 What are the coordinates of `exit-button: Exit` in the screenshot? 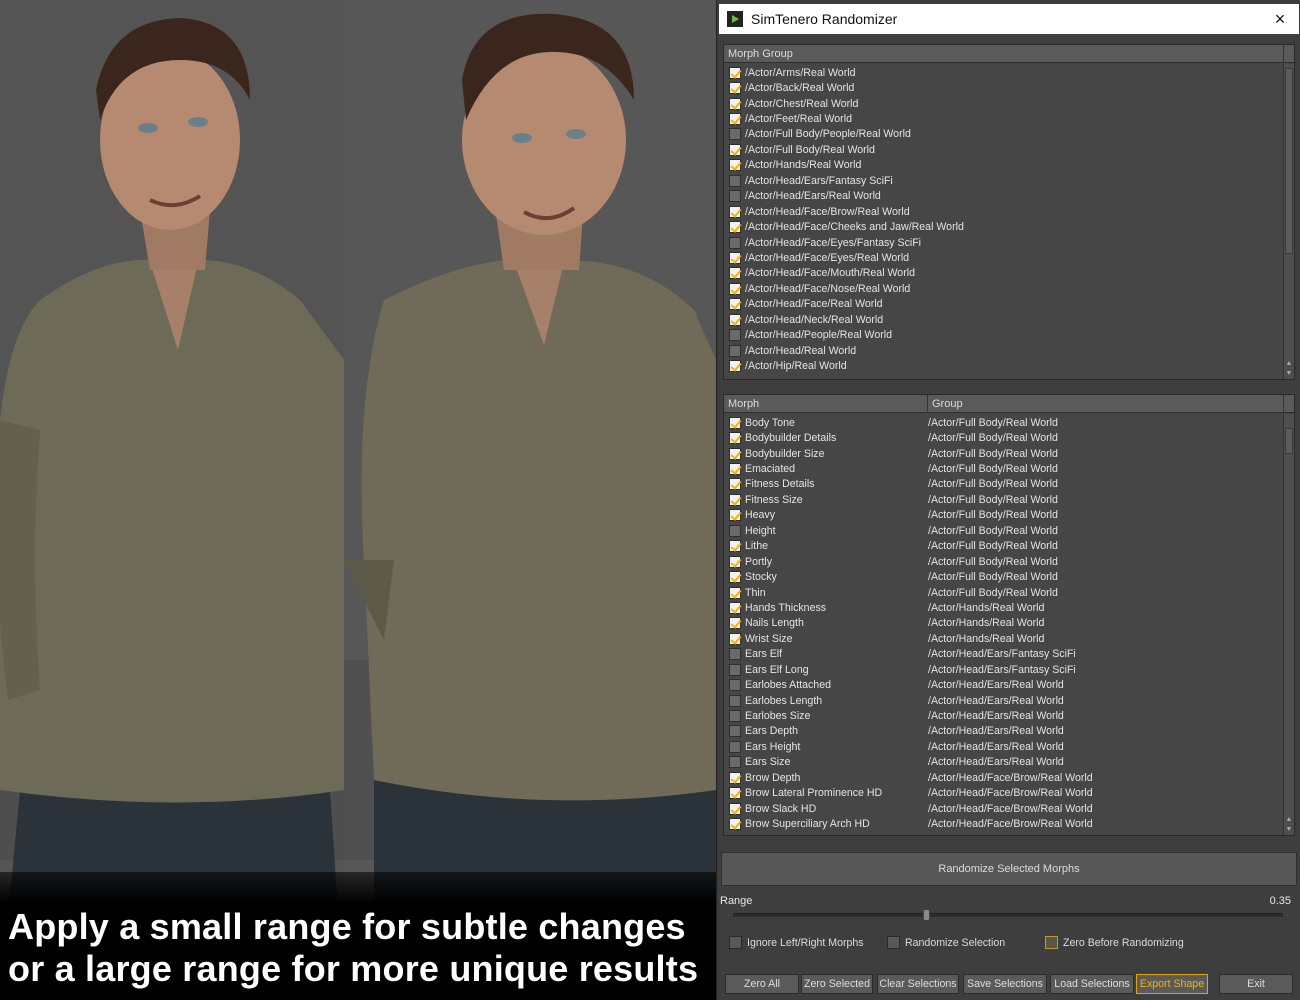 It's located at (1256, 984).